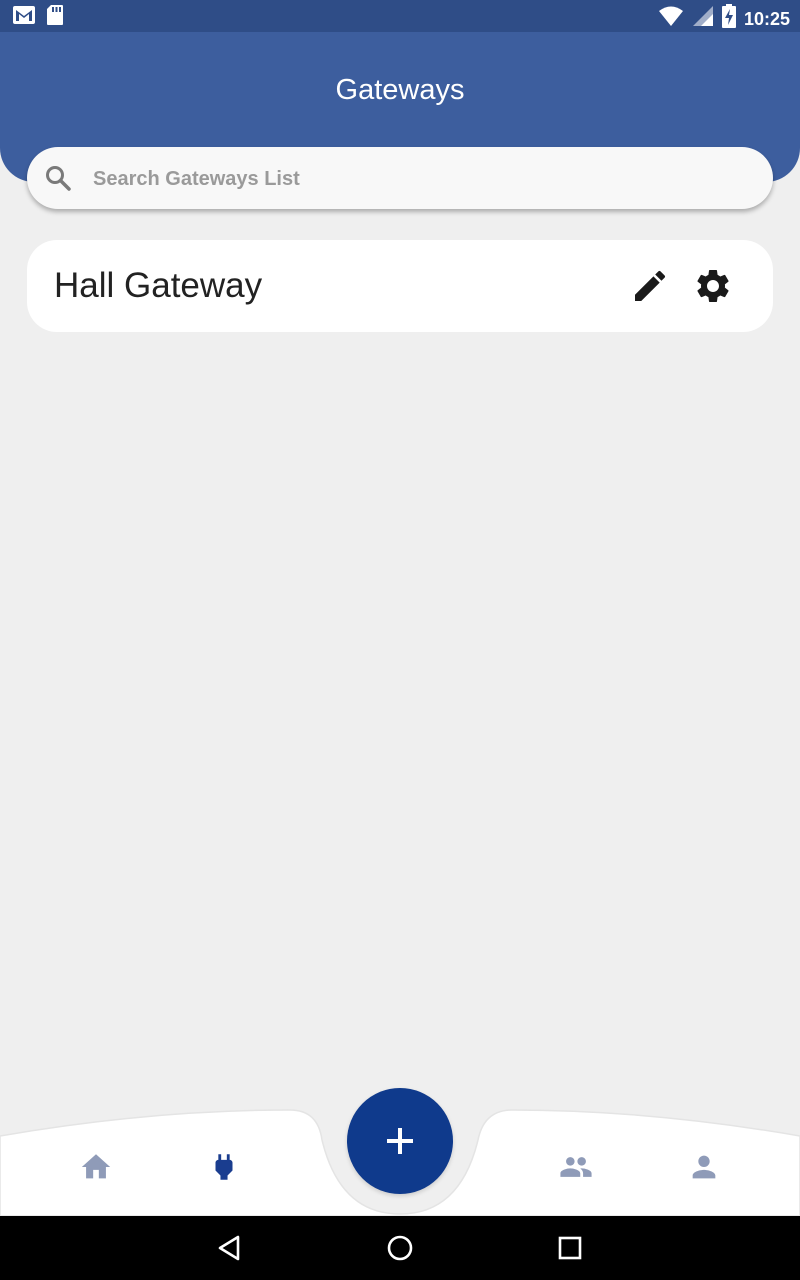 This screenshot has width=800, height=1280. Describe the element at coordinates (570, 1248) in the screenshot. I see `system-recents-button` at that location.